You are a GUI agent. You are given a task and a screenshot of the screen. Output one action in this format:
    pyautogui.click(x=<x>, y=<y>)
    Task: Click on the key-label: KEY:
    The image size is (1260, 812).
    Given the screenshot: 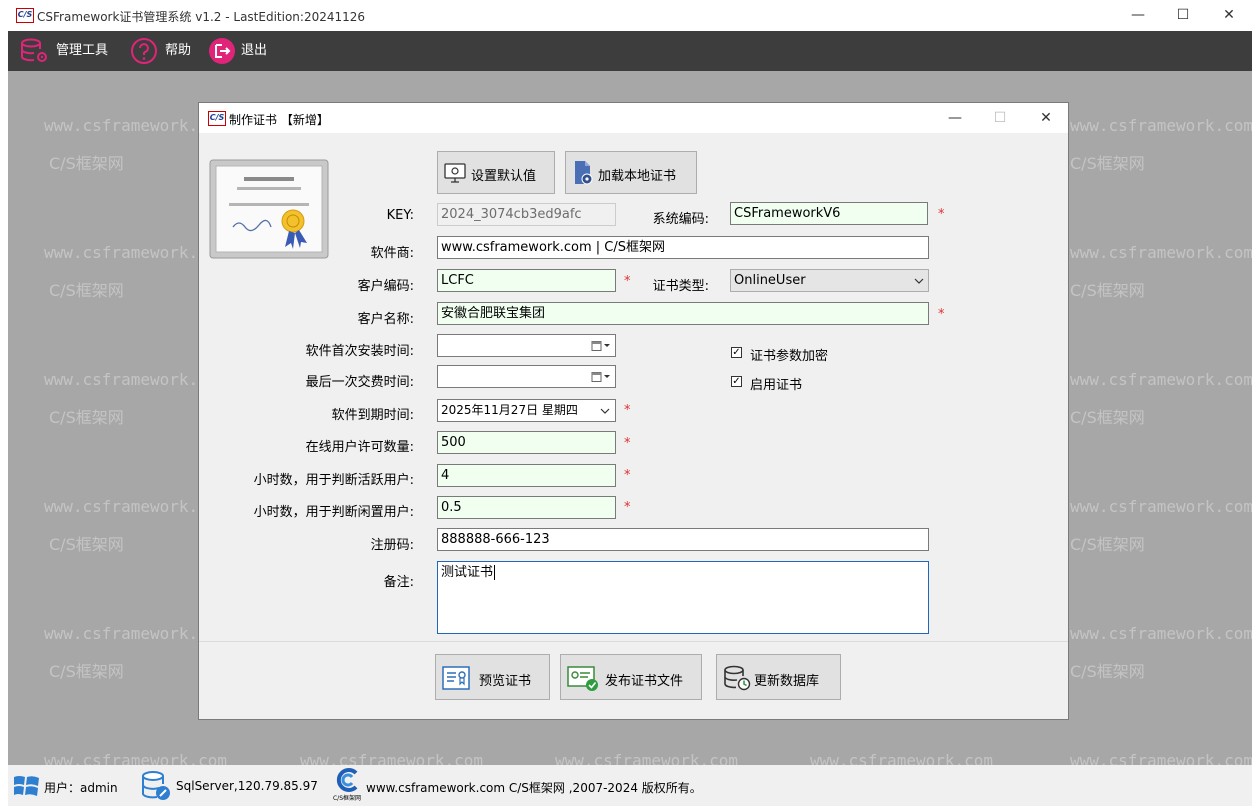 What is the action you would take?
    pyautogui.click(x=400, y=215)
    